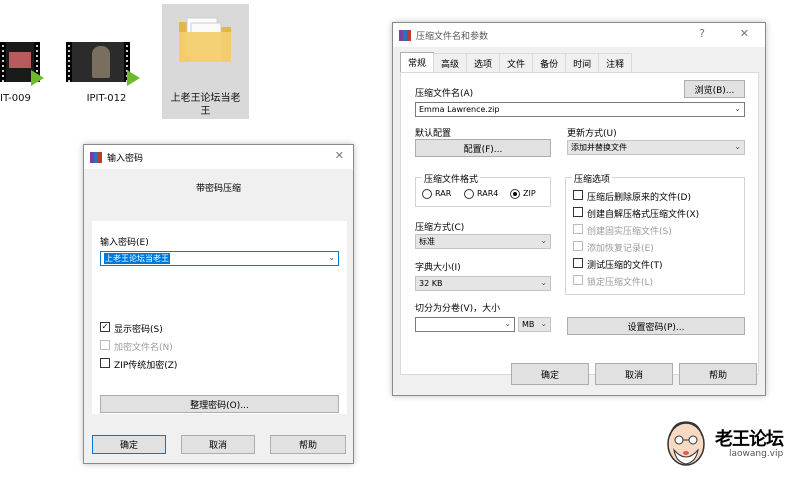  Describe the element at coordinates (528, 324) in the screenshot. I see `split-unit-value: MB` at that location.